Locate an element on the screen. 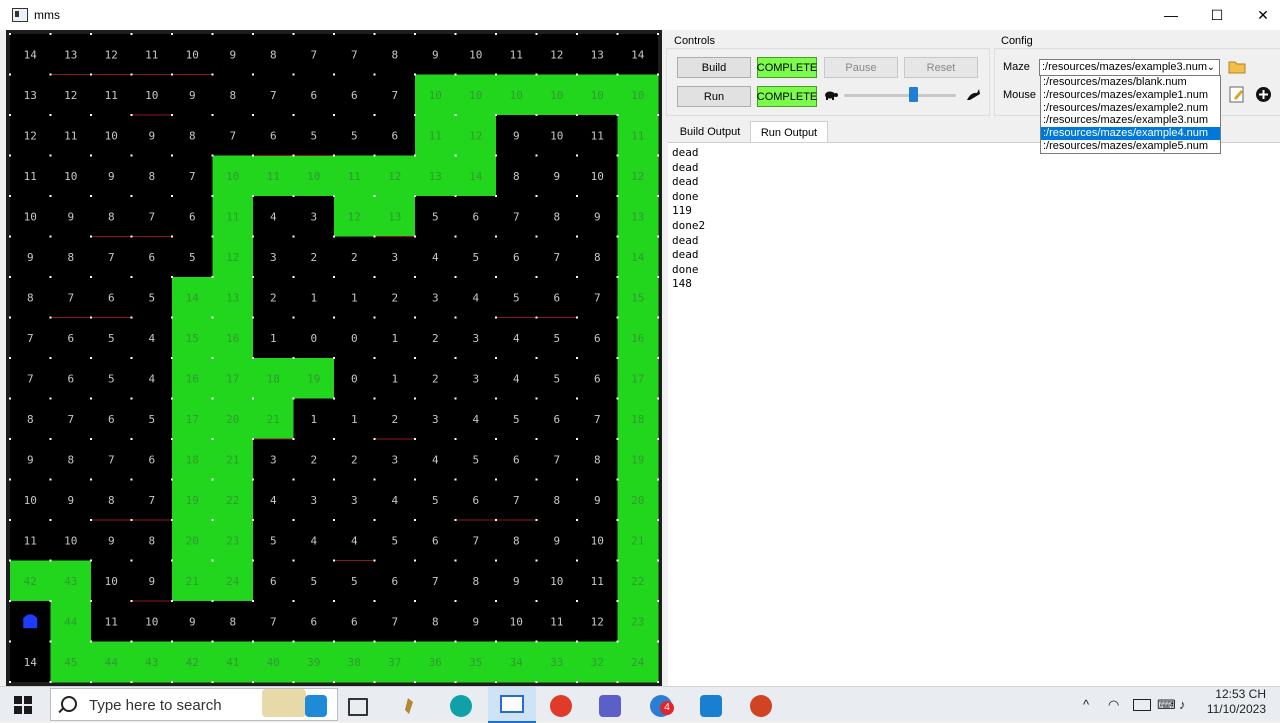  build-button: Build is located at coordinates (714, 67).